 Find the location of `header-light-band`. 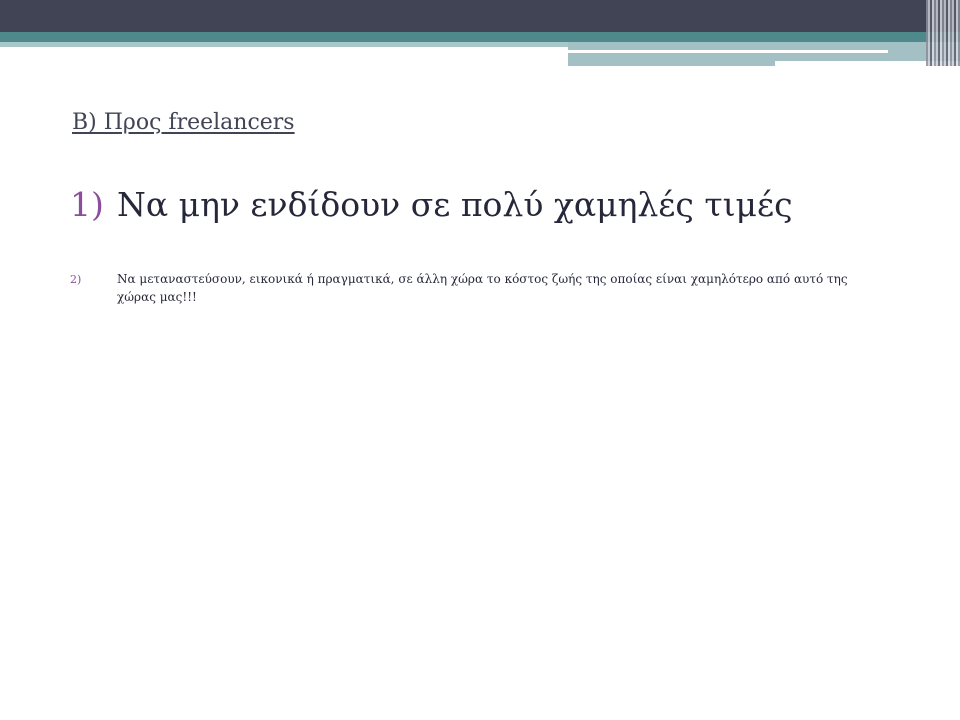

header-light-band is located at coordinates (284, 44).